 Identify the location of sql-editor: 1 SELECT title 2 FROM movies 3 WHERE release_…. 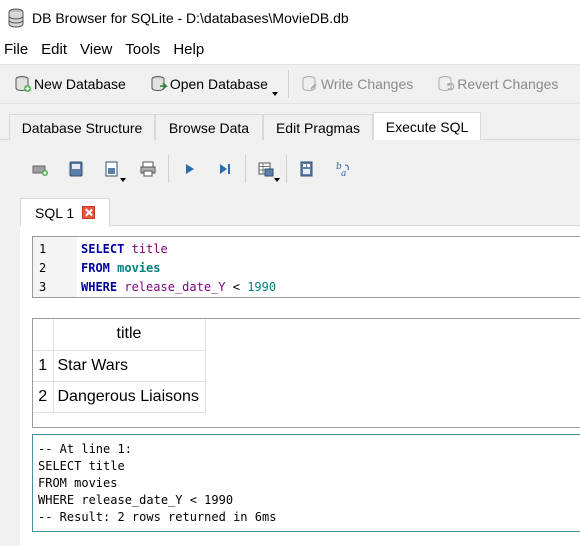
(306, 267).